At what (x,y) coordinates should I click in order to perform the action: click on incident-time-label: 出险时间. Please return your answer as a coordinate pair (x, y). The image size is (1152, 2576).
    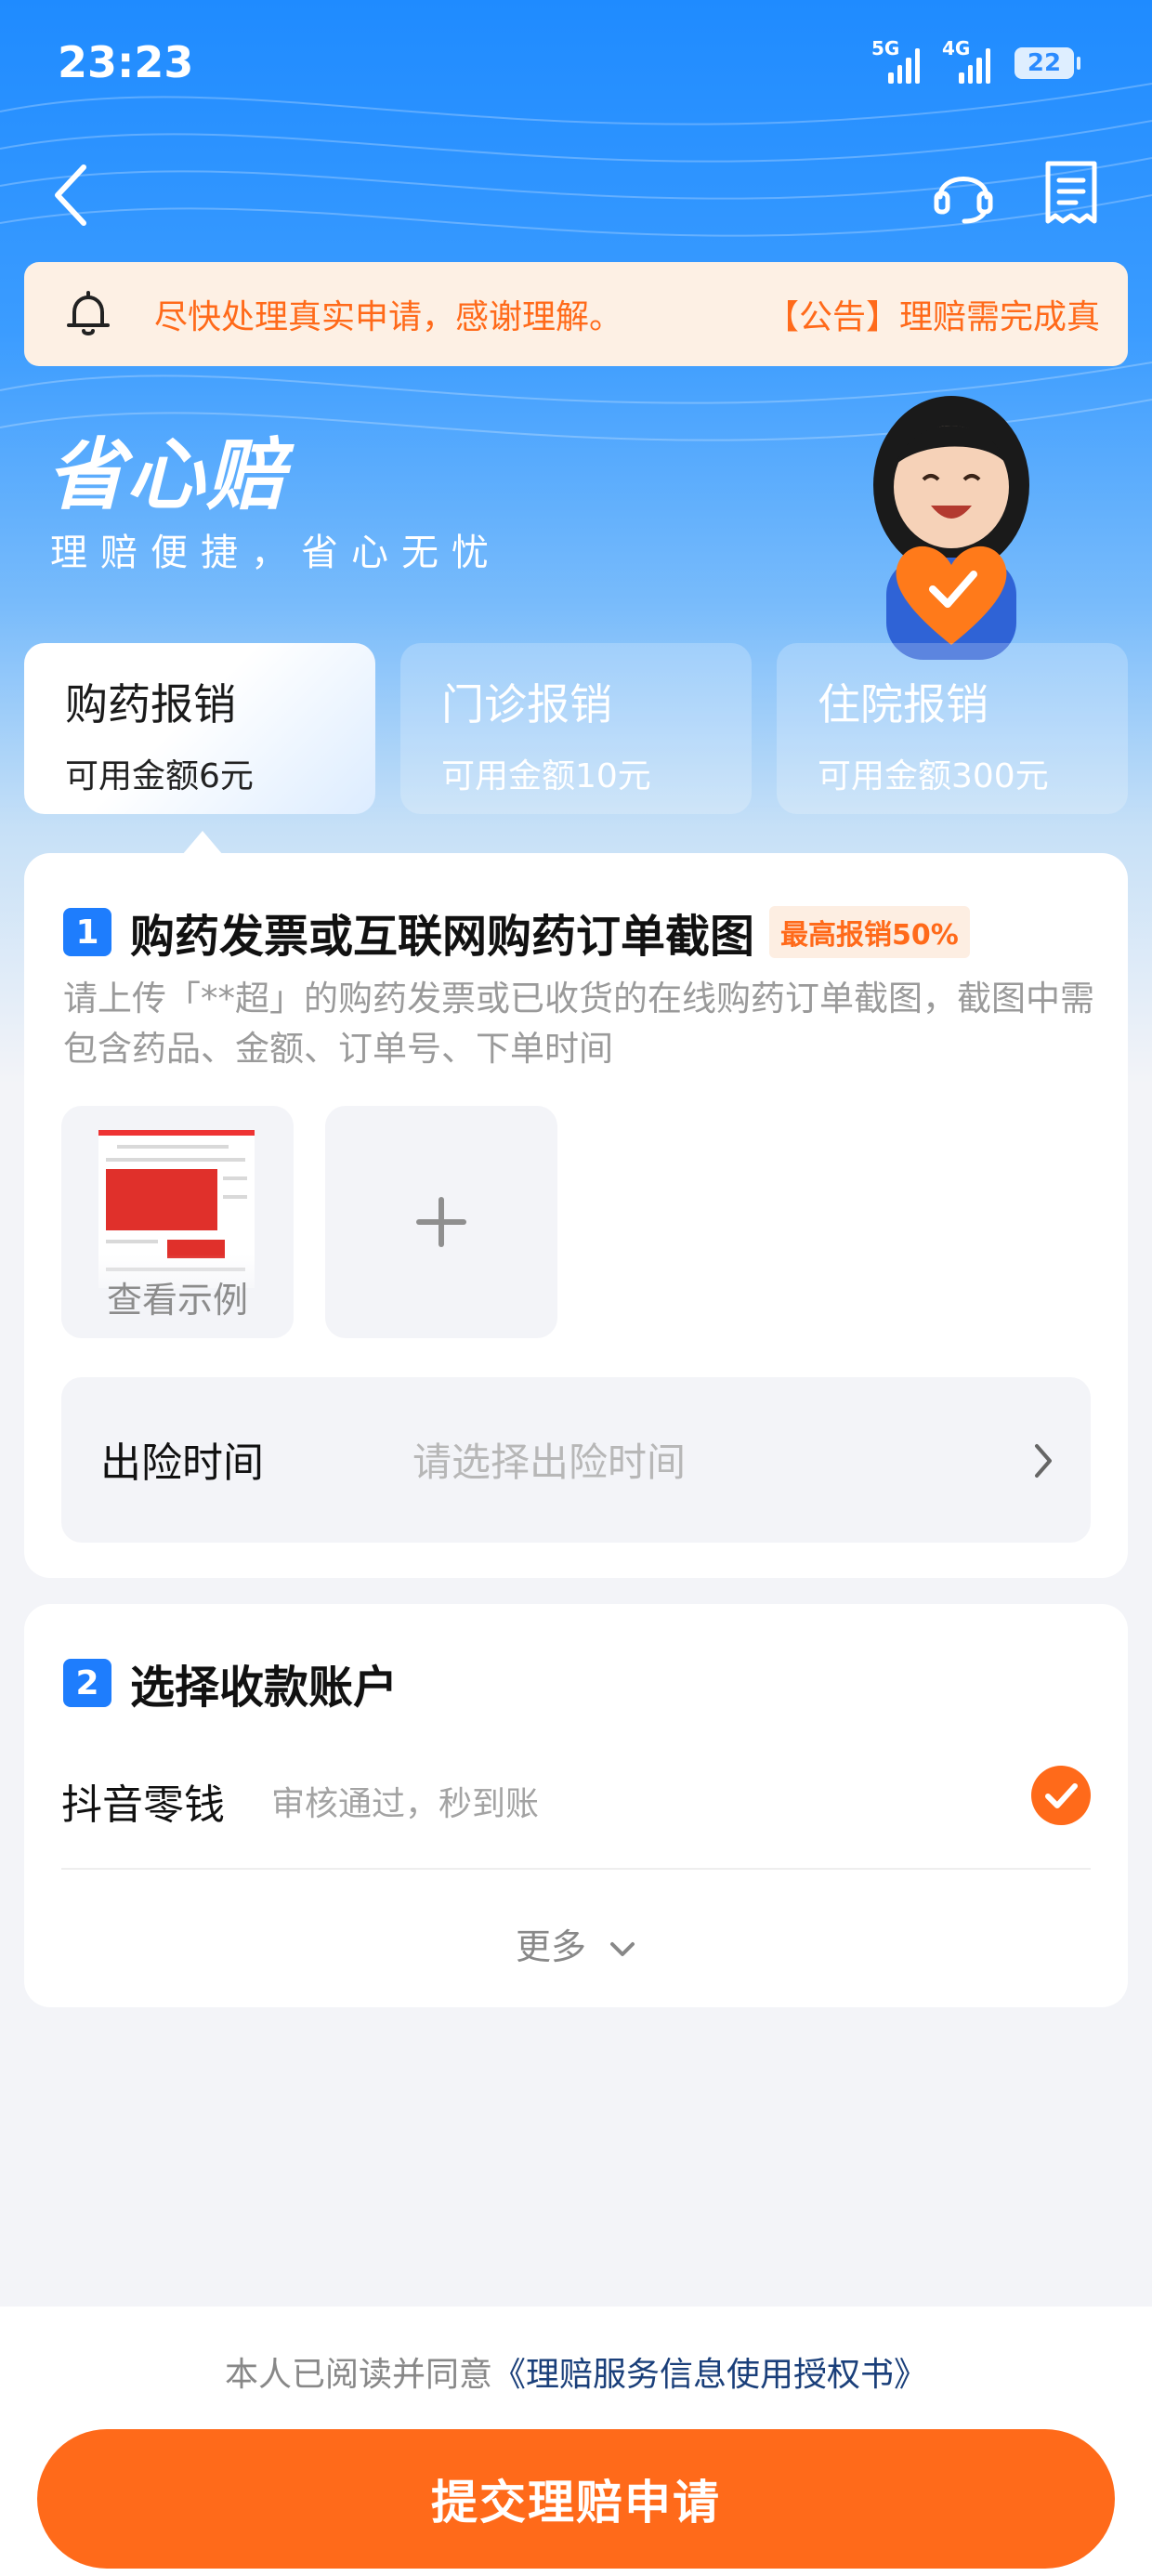
    Looking at the image, I should click on (182, 1463).